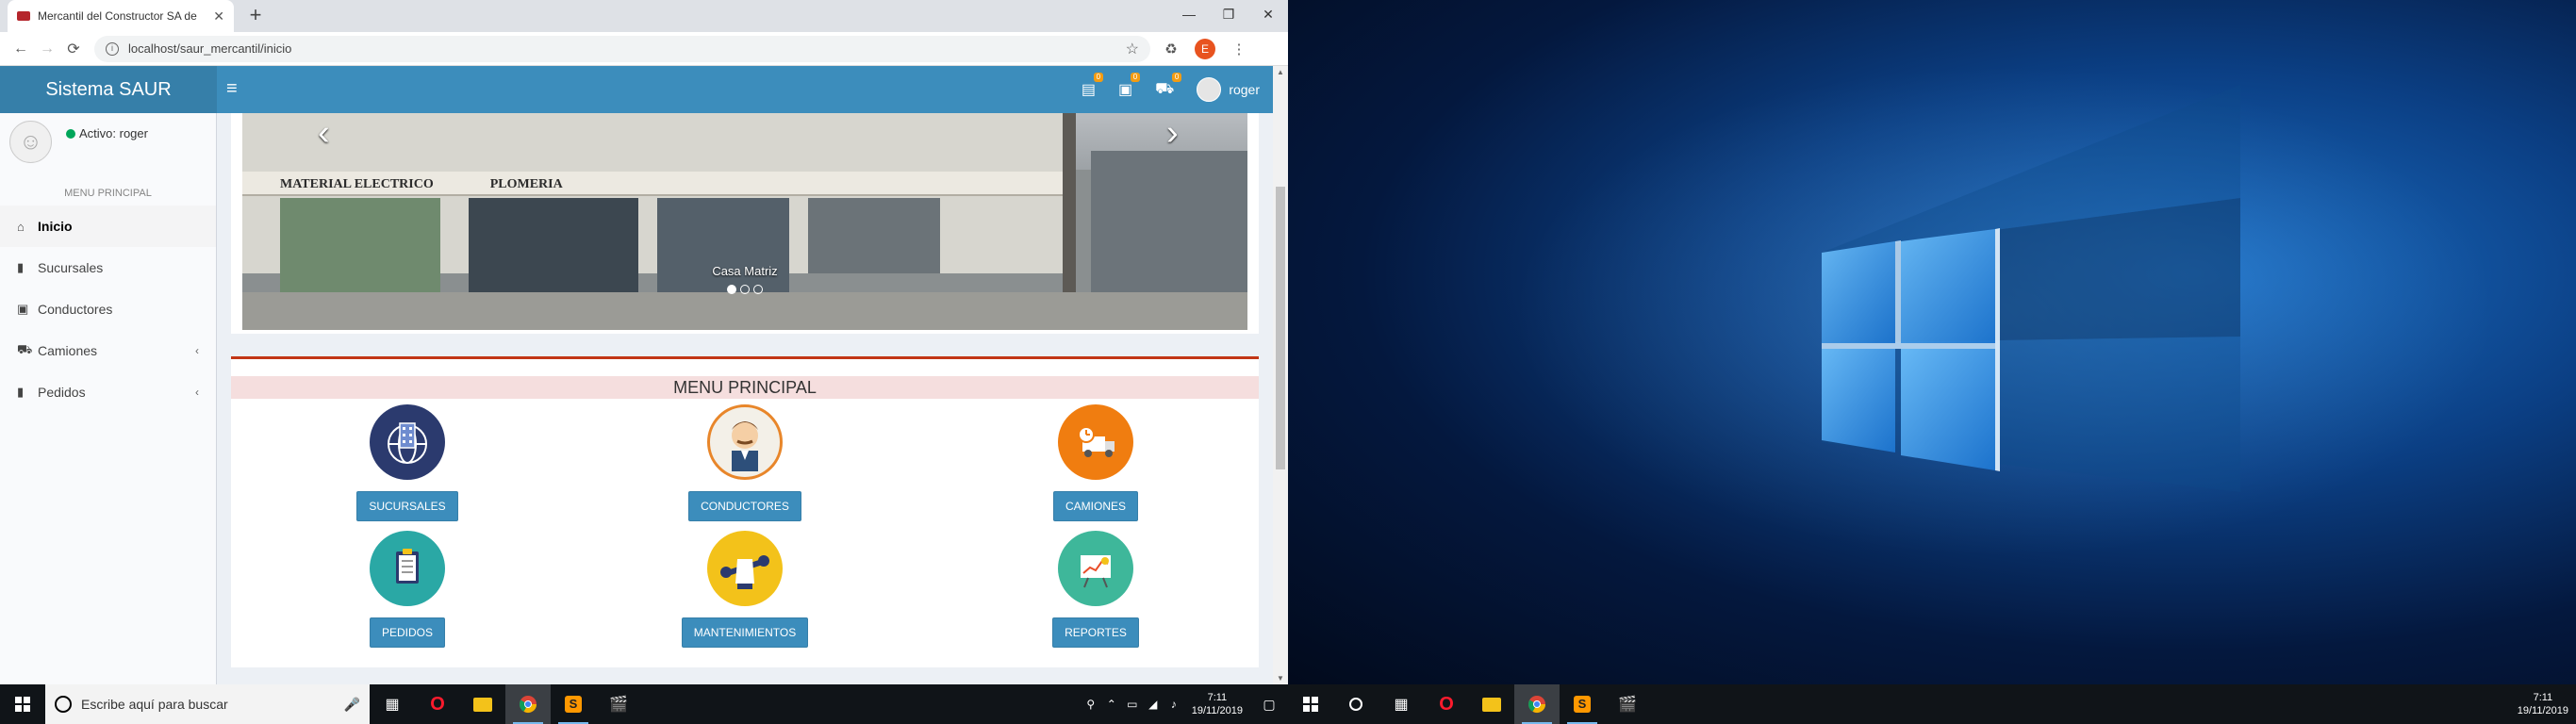 The width and height of the screenshot is (2576, 724). Describe the element at coordinates (21, 392) in the screenshot. I see `book-icon: ▮` at that location.